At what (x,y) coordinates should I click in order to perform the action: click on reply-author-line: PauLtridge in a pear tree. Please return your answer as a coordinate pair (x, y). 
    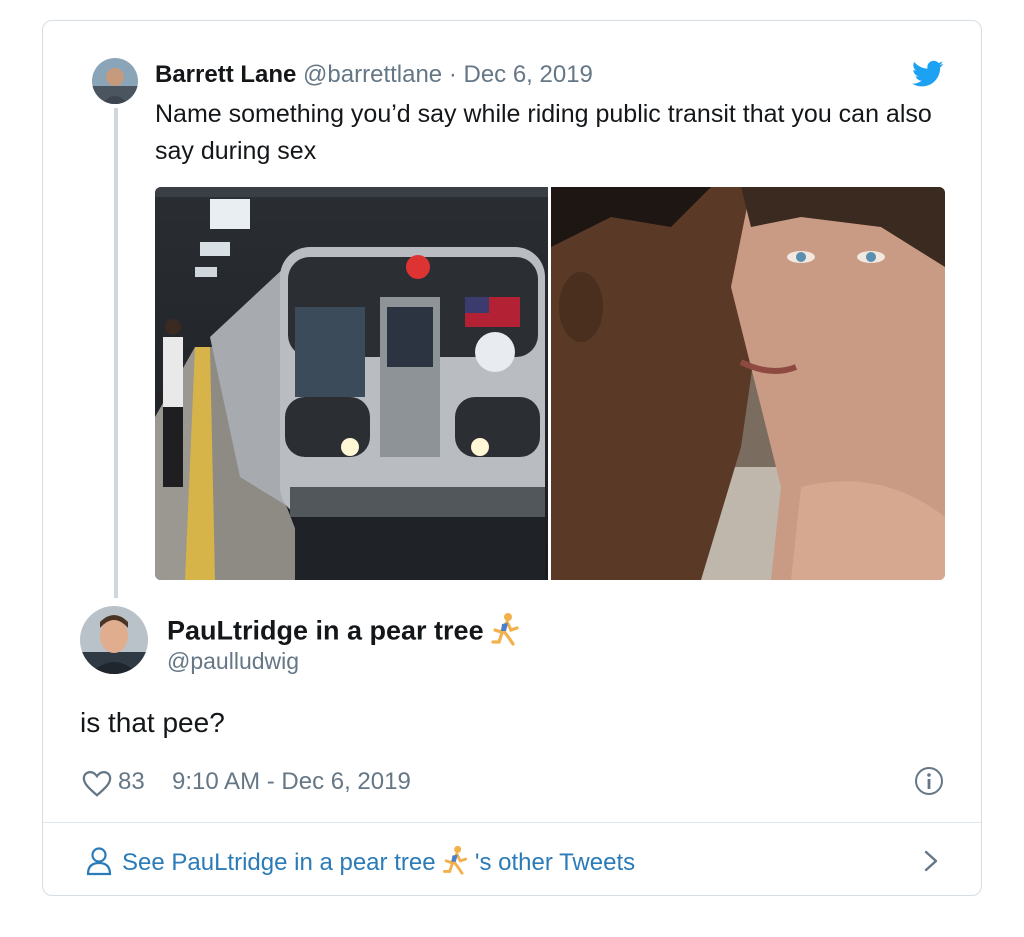
    Looking at the image, I should click on (343, 632).